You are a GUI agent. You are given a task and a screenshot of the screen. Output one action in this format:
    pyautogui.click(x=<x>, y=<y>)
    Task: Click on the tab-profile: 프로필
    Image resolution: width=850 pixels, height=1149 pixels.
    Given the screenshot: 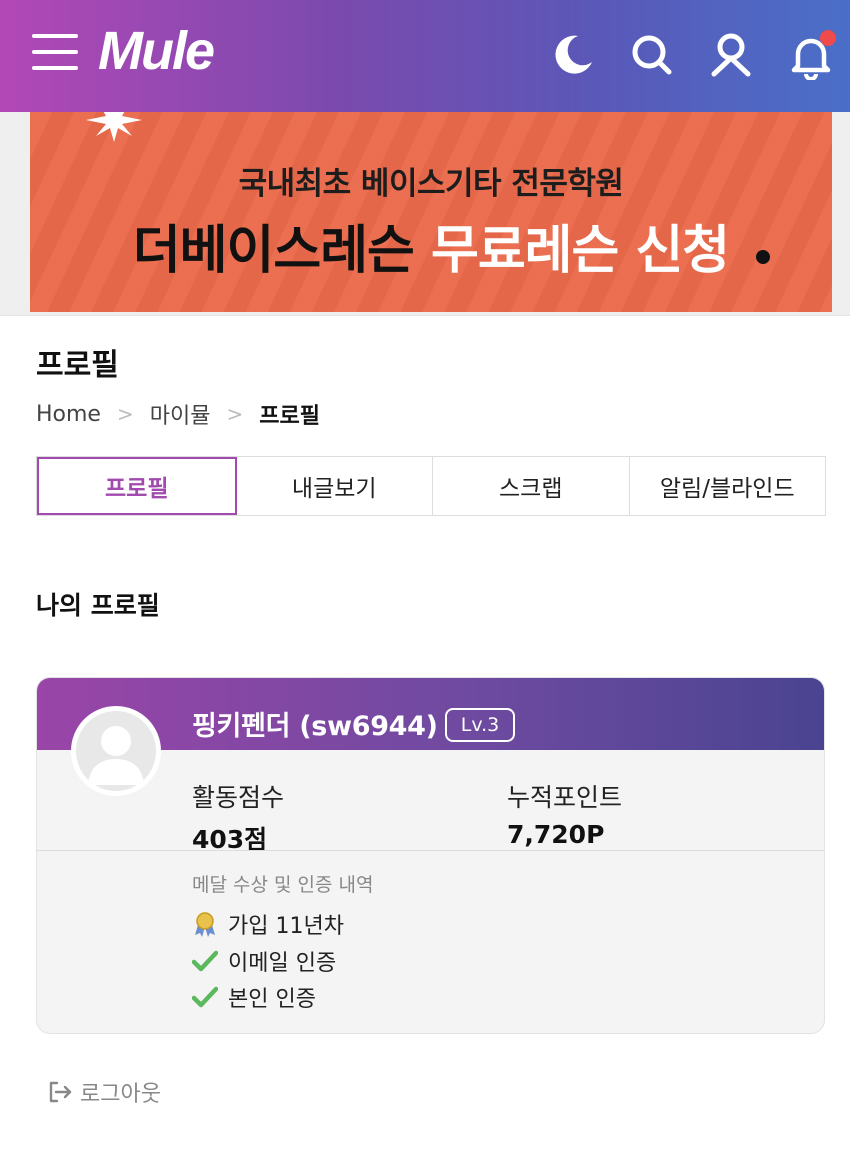 What is the action you would take?
    pyautogui.click(x=137, y=486)
    